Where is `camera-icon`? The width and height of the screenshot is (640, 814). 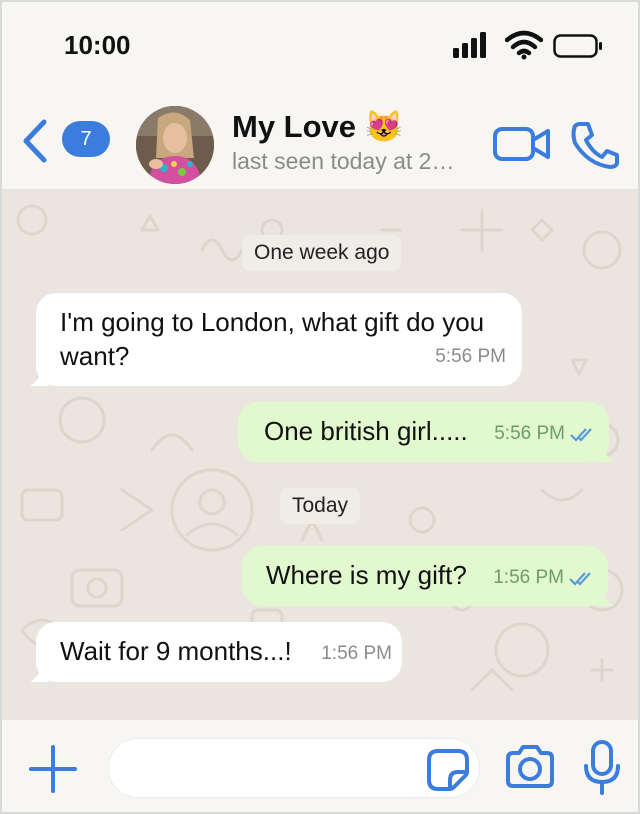
camera-icon is located at coordinates (530, 767).